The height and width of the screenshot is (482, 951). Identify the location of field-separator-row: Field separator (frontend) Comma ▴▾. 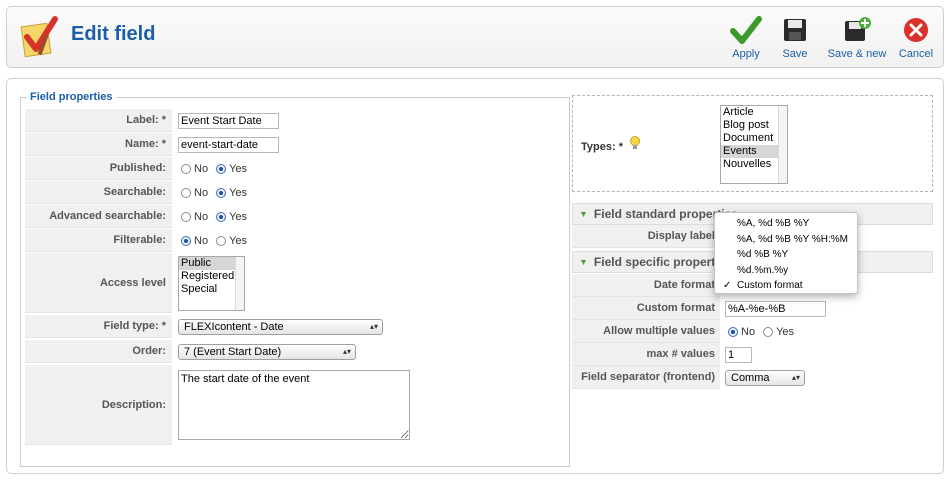
(752, 377).